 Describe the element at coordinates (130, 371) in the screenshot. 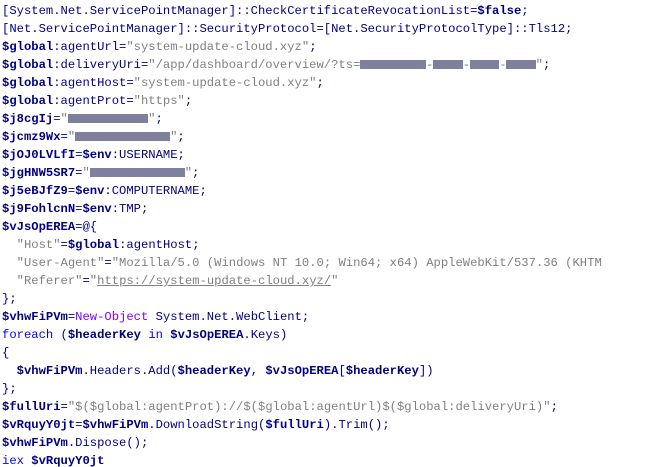

I see `code-token: .Headers.Add(` at that location.